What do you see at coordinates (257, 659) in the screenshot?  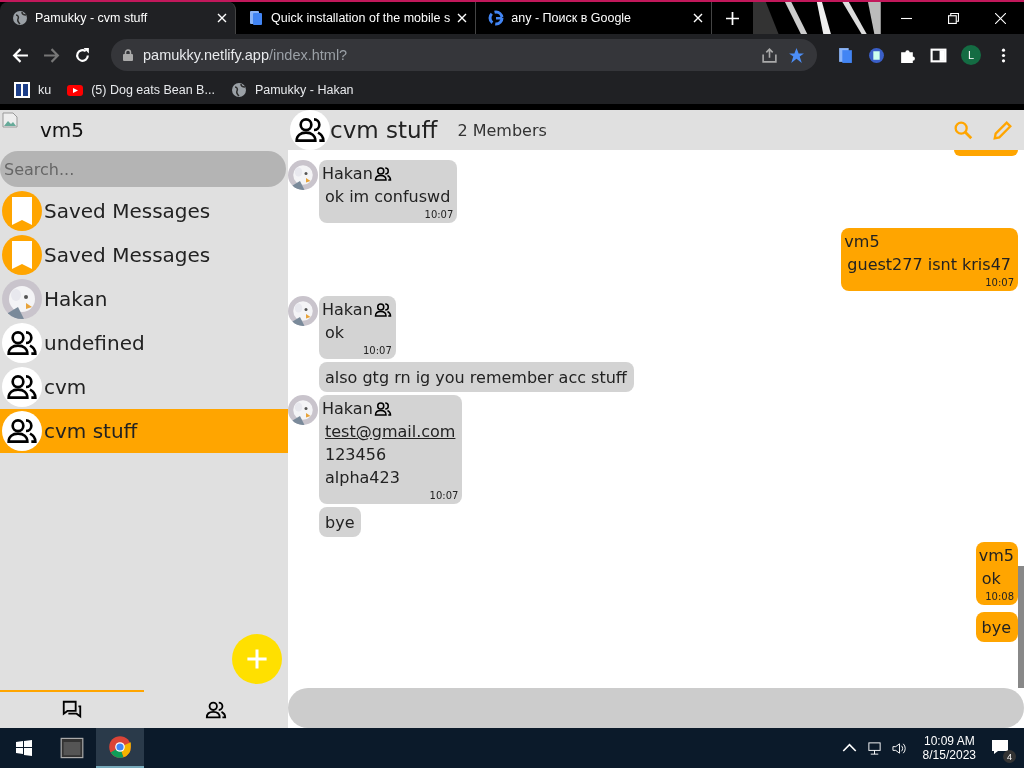 I see `plus-icon` at bounding box center [257, 659].